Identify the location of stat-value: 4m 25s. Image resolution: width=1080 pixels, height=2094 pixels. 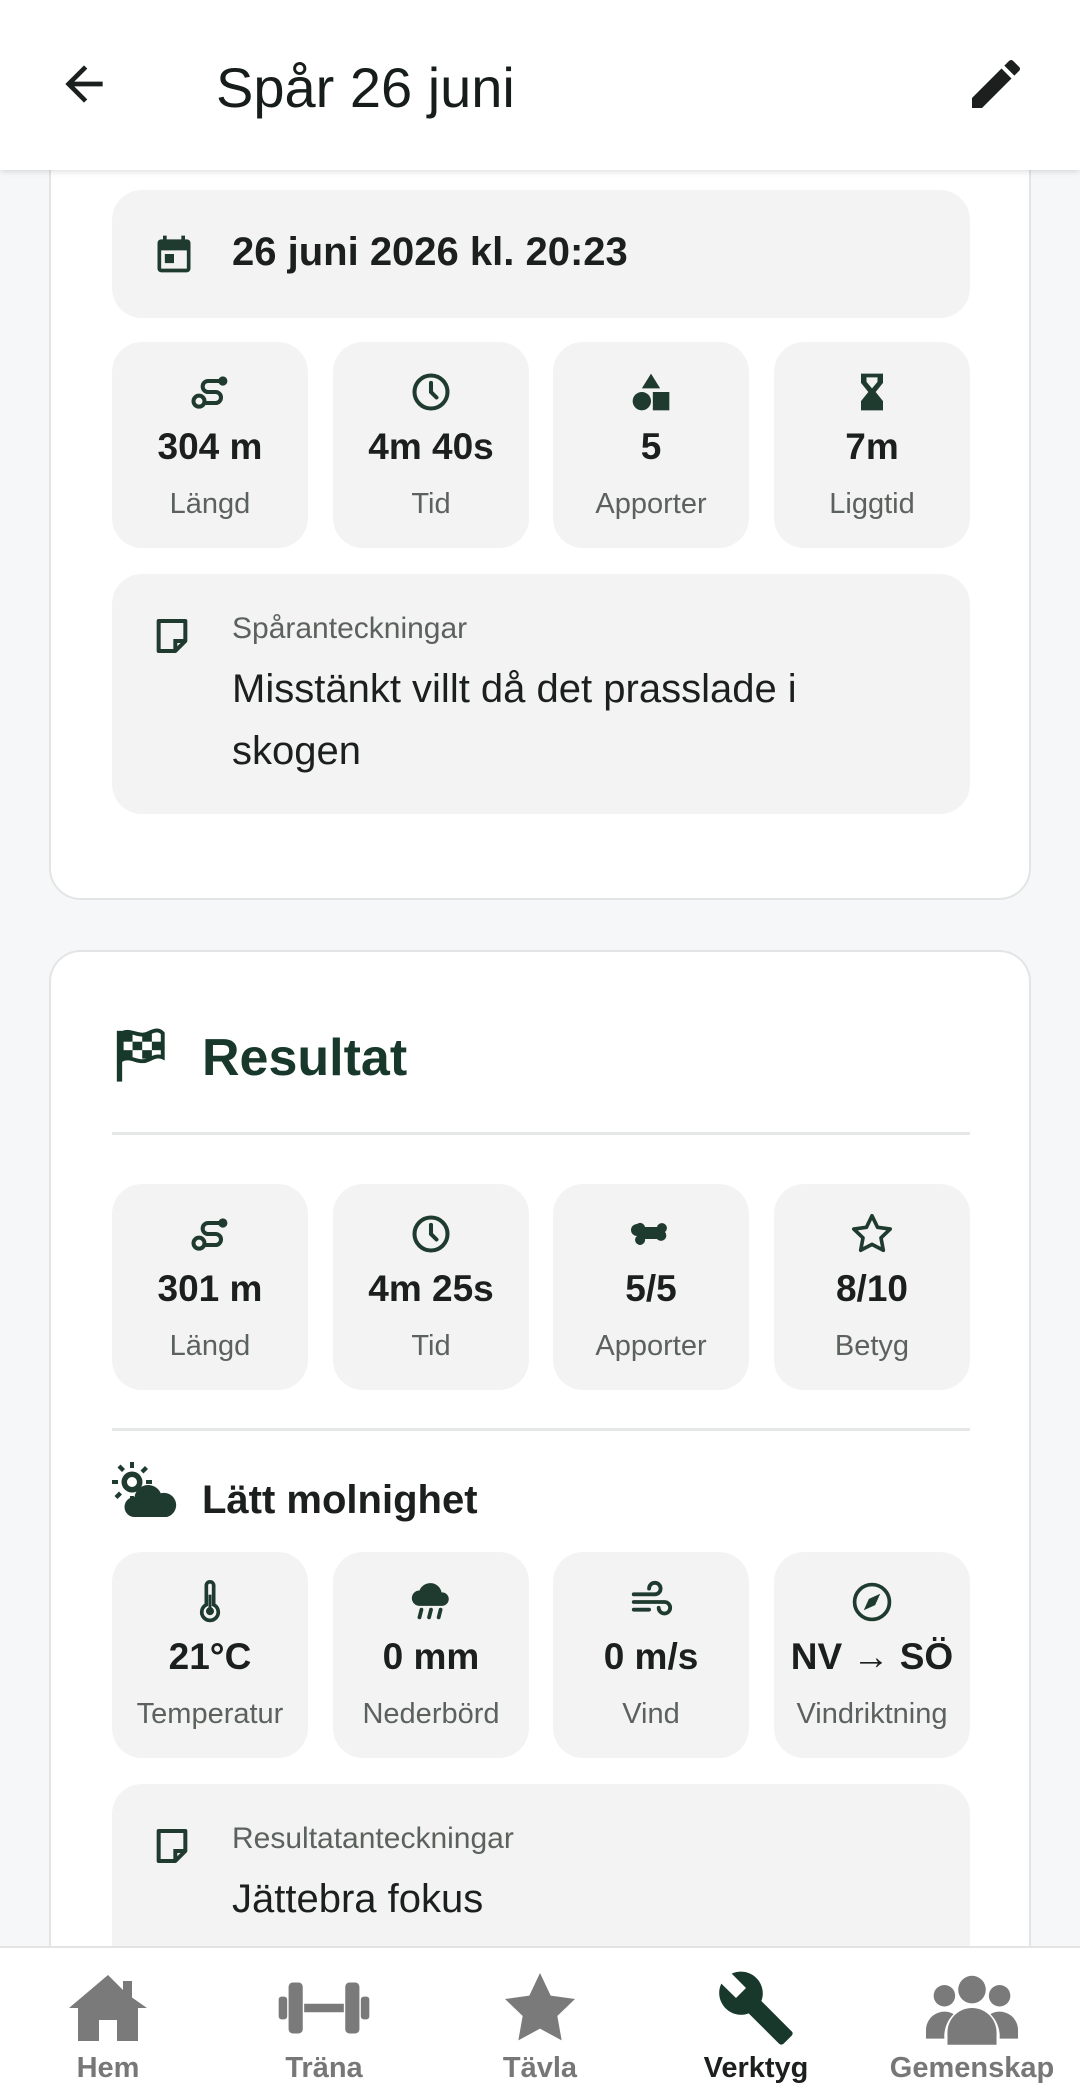
(431, 1288).